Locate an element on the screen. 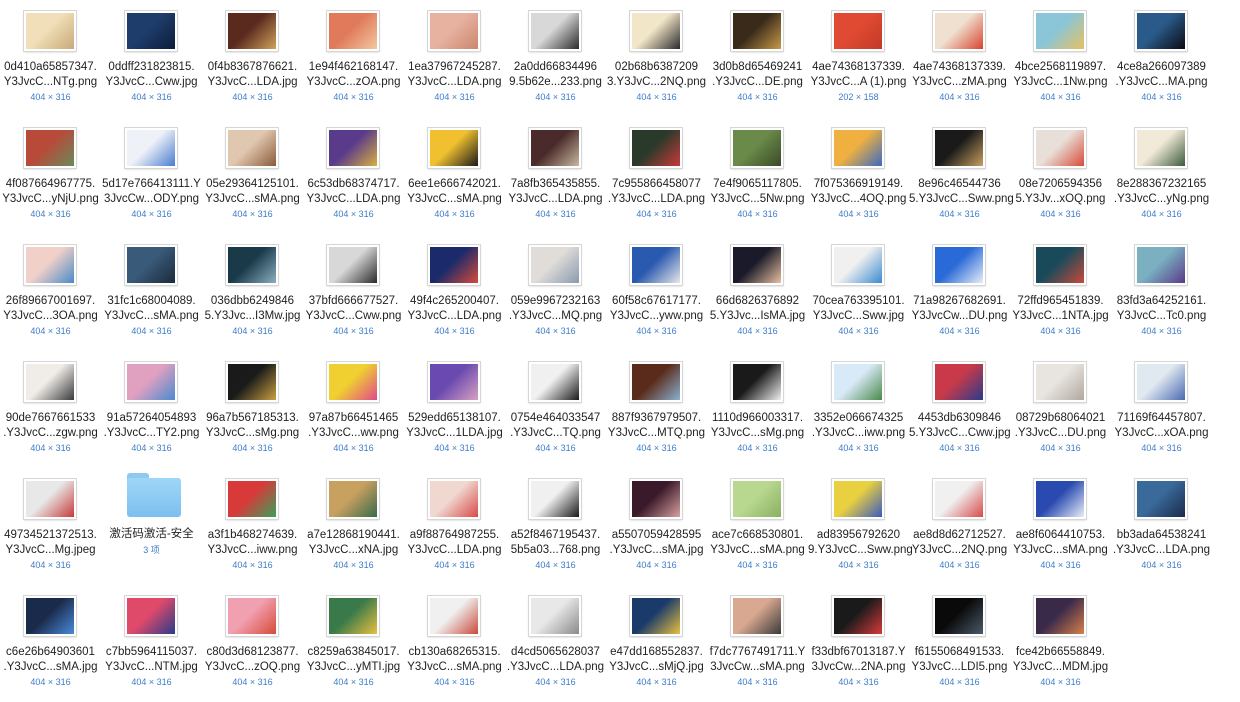 This screenshot has height=702, width=1240. file-name: 1110d966003317. Y3JvcC...sMg.png is located at coordinates (757, 425).